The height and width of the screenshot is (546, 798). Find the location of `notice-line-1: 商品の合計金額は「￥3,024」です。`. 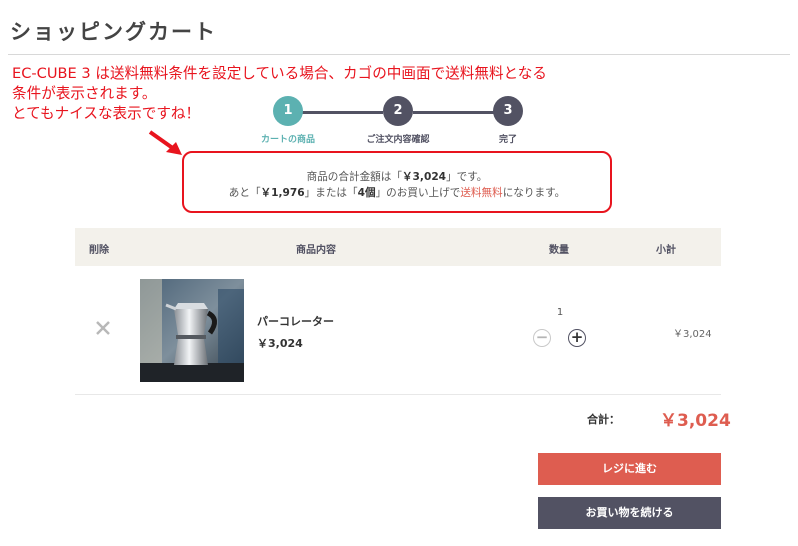

notice-line-1: 商品の合計金額は「￥3,024」です。 is located at coordinates (397, 176).